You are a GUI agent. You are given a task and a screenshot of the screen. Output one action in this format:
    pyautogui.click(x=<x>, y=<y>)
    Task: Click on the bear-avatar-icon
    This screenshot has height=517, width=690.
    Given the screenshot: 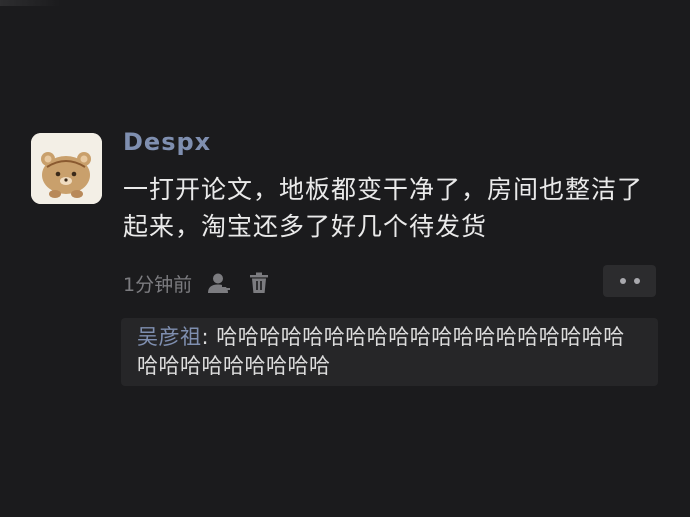 What is the action you would take?
    pyautogui.click(x=66, y=168)
    